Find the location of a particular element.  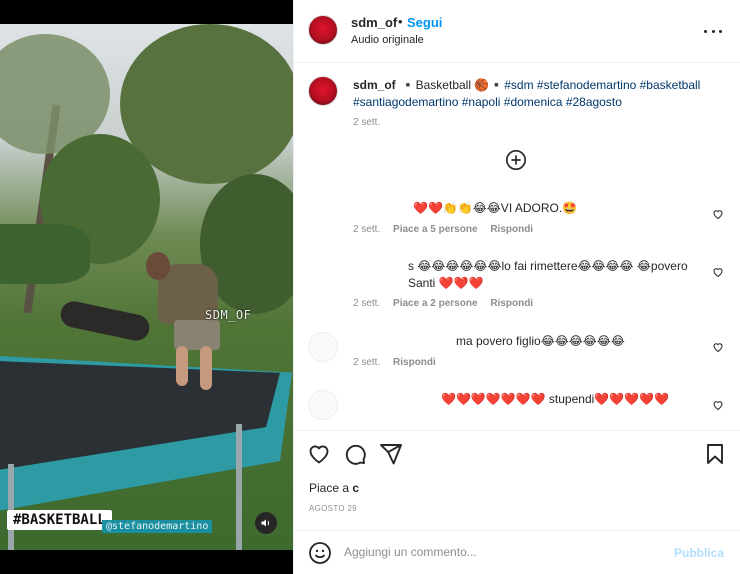

comment-input is located at coordinates (494, 552).